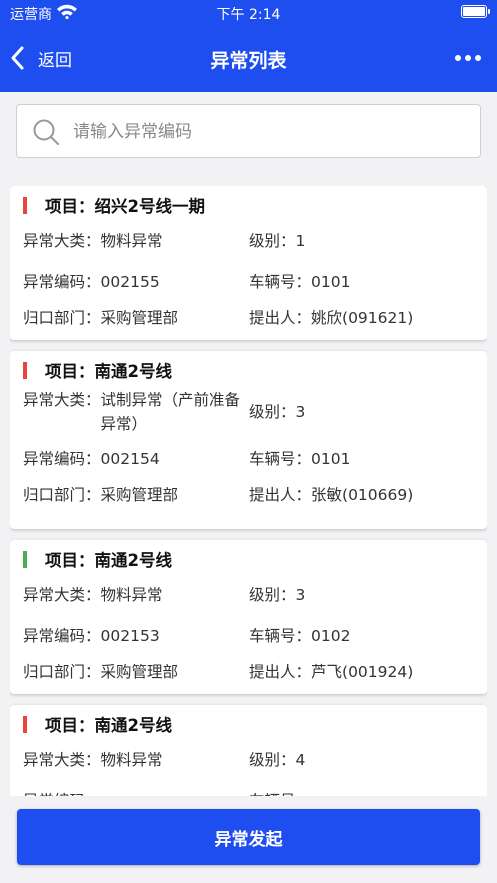  I want to click on status-time: 下午 2:14, so click(248, 15).